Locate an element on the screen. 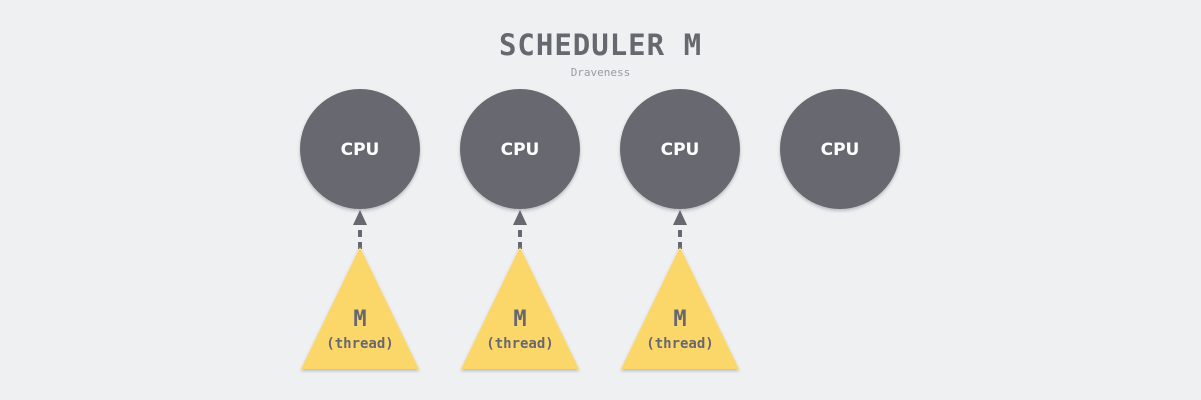  cpus-layer: CPU CPU CPU CPU is located at coordinates (600, 149).